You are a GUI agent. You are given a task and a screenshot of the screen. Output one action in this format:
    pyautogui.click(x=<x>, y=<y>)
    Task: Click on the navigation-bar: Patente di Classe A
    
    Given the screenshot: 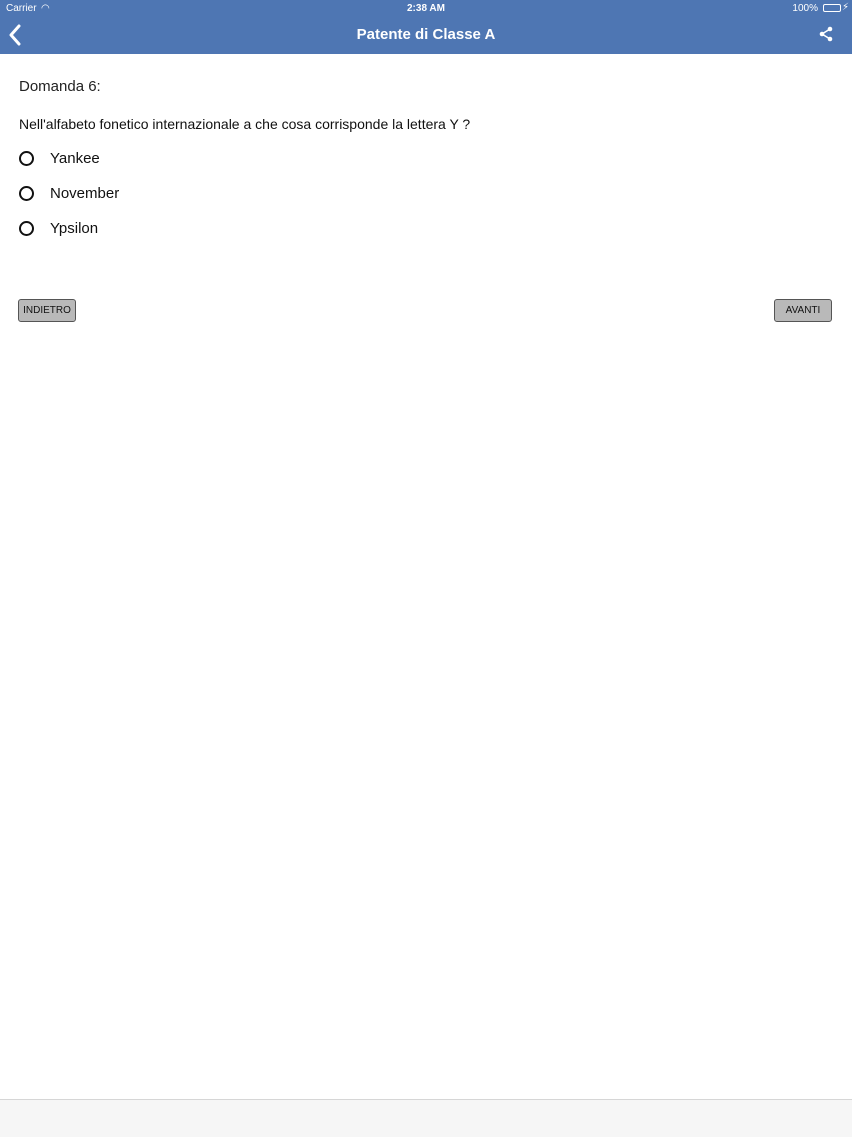 What is the action you would take?
    pyautogui.click(x=426, y=35)
    